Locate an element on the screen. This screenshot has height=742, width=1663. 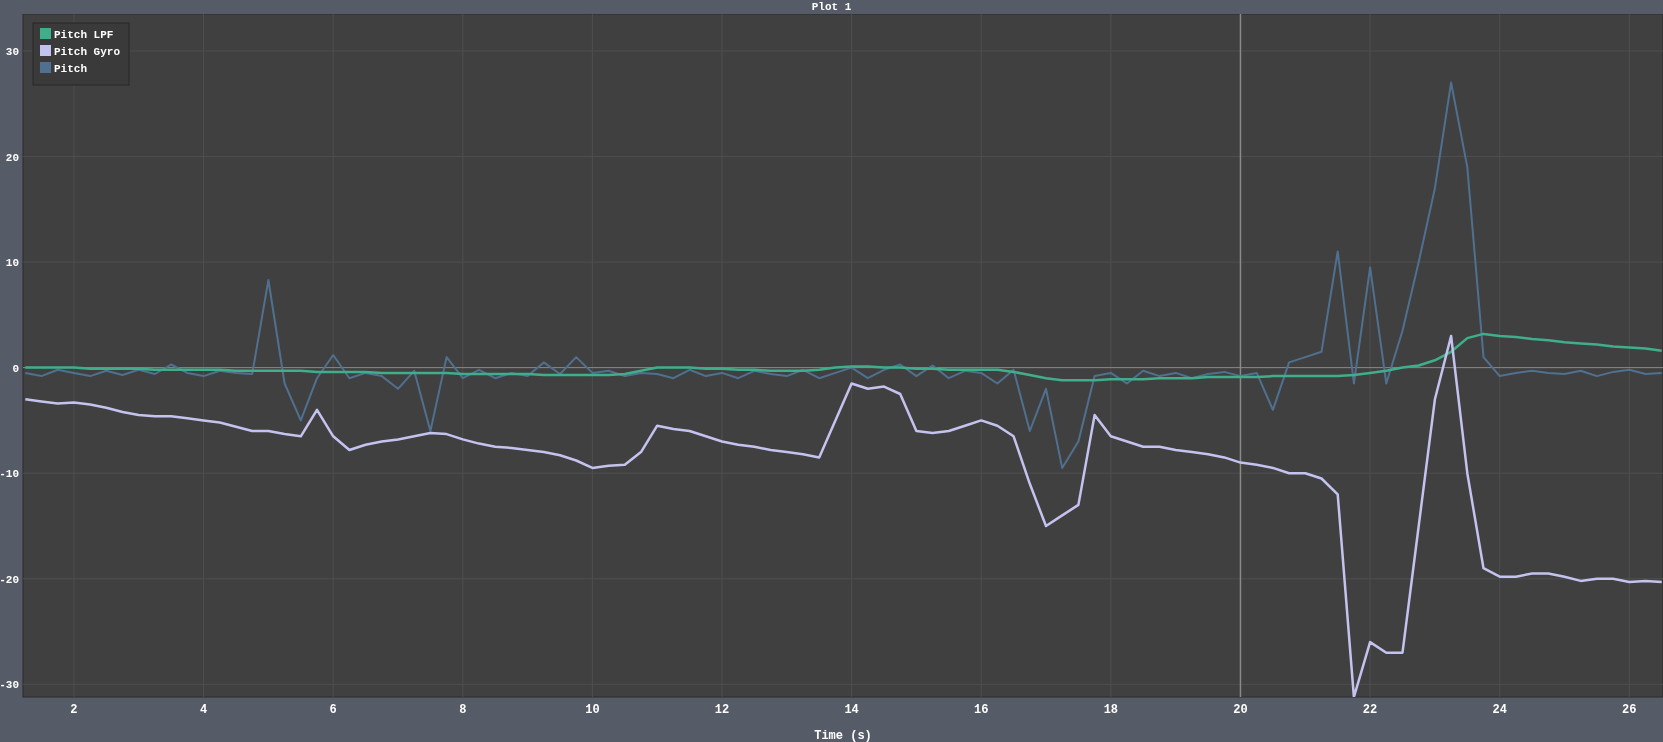
legend-label: Pitch LPF is located at coordinates (84, 35).